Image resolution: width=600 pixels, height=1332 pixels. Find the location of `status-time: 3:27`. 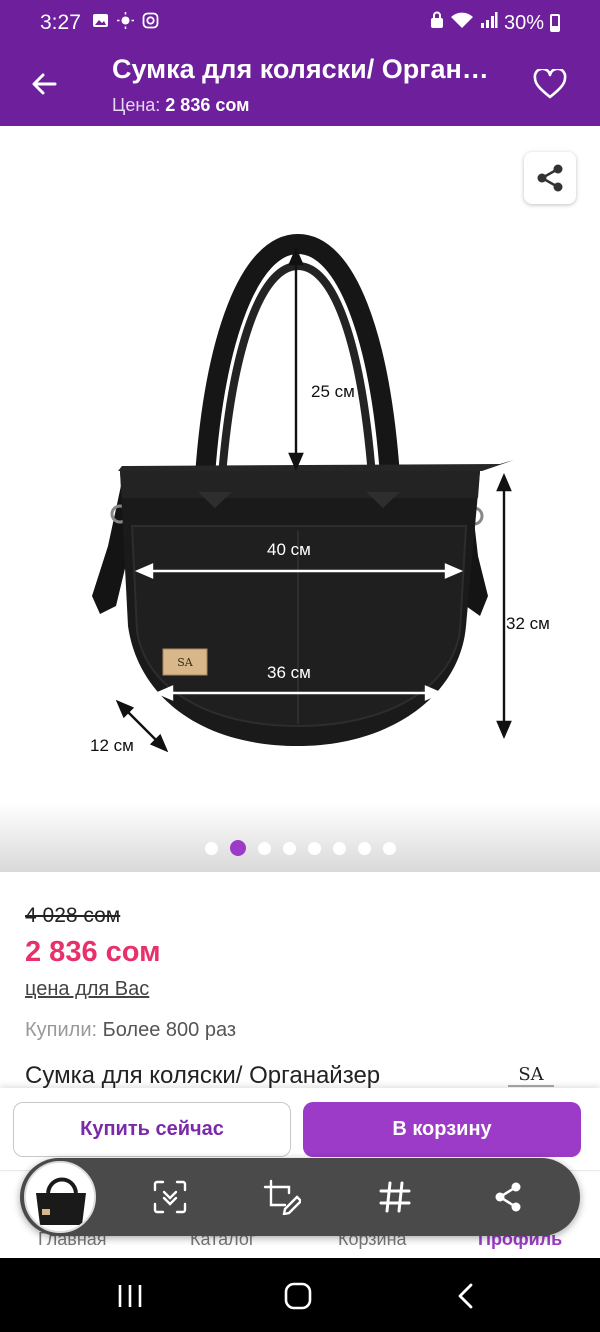

status-time: 3:27 is located at coordinates (60, 22).